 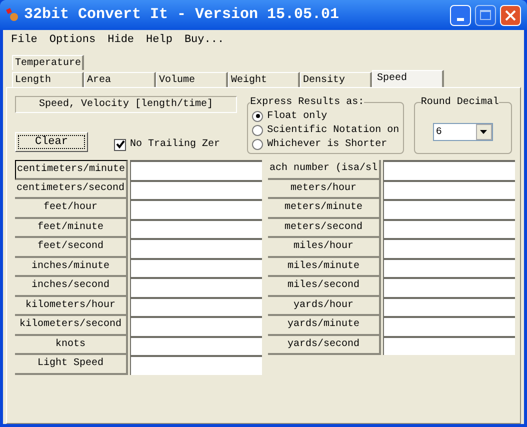 What do you see at coordinates (324, 228) in the screenshot?
I see `unit-label: meters/second` at bounding box center [324, 228].